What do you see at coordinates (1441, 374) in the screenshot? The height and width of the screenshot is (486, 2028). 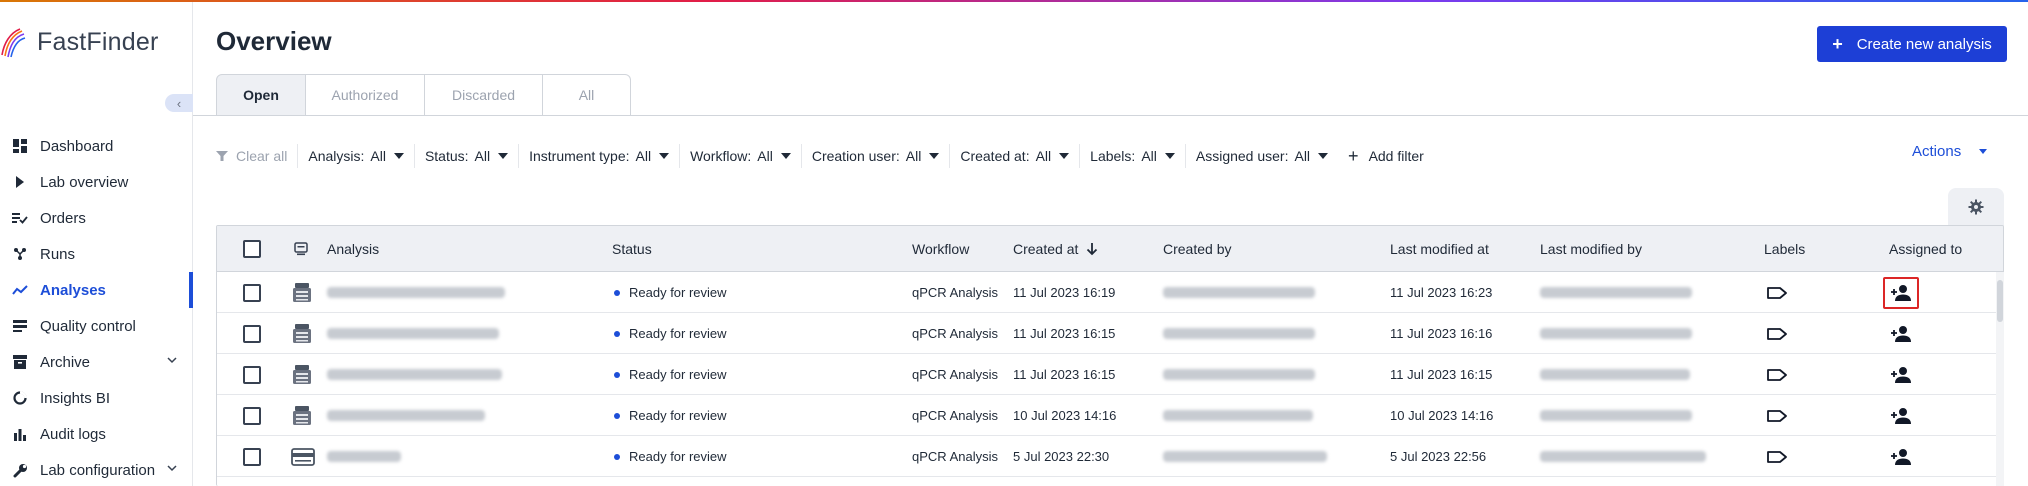 I see `last-modified-at-cell: 11 Jul 2023 16:15` at bounding box center [1441, 374].